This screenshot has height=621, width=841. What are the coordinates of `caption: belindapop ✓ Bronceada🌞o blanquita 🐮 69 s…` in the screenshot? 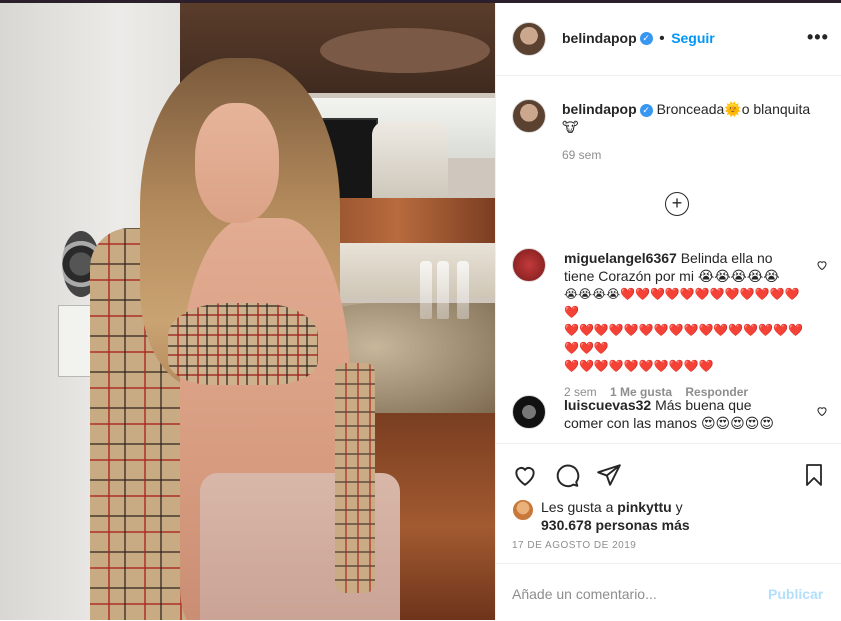 It's located at (697, 131).